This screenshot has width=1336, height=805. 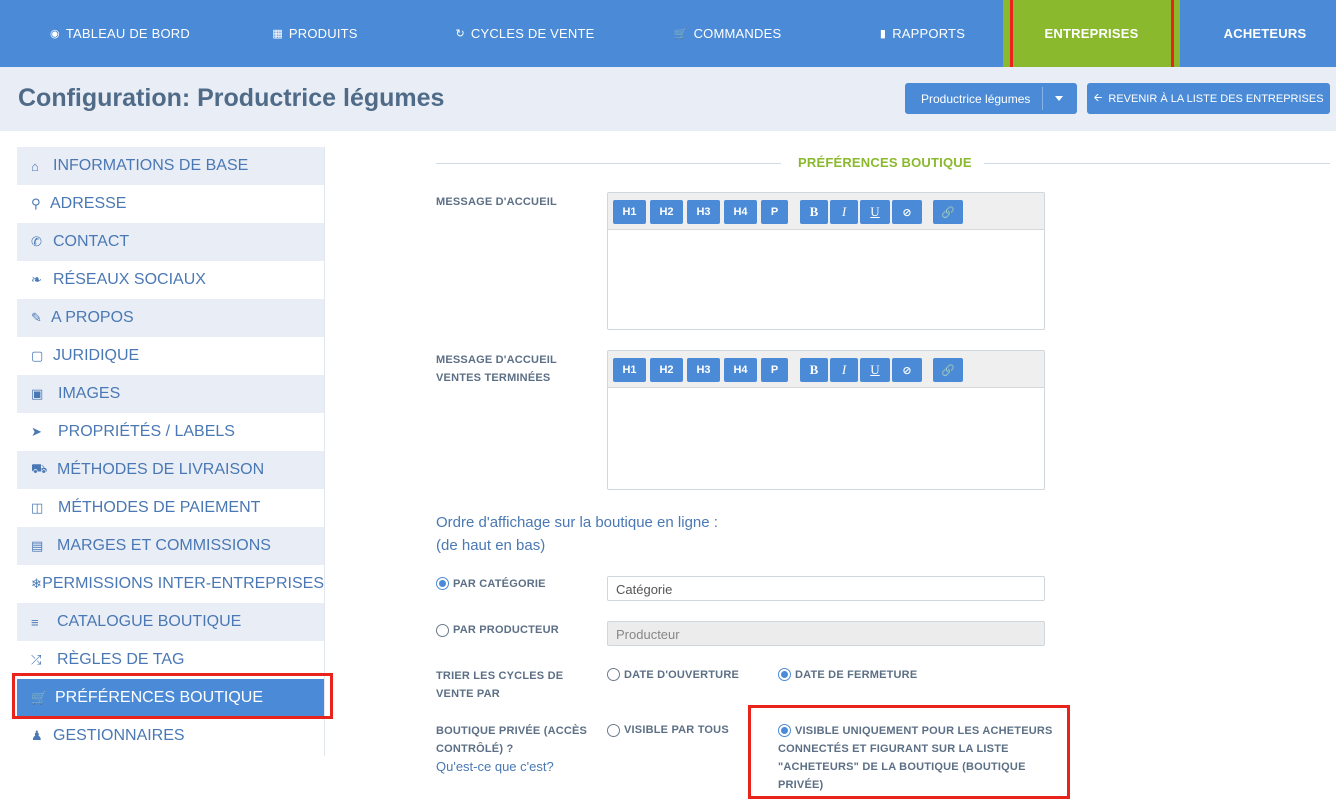 I want to click on sidebar-item-label: RÉSEAUX SOCIAUX, so click(x=129, y=279).